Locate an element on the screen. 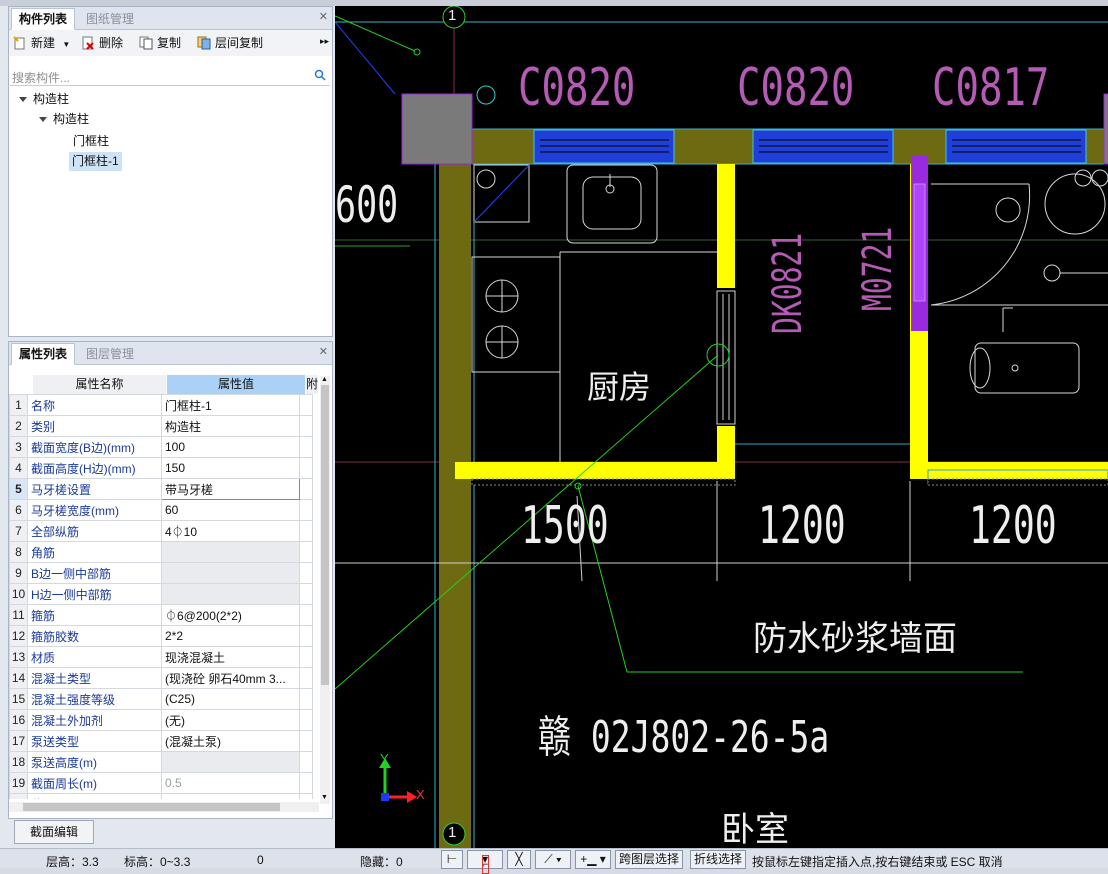 This screenshot has height=874, width=1108. property-value: (无) is located at coordinates (230, 720).